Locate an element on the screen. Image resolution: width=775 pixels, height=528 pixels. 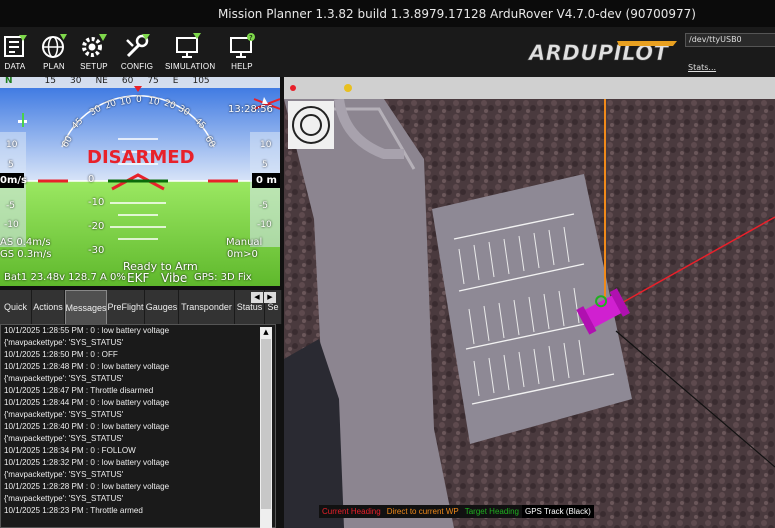
data-icon is located at coordinates (15, 46).